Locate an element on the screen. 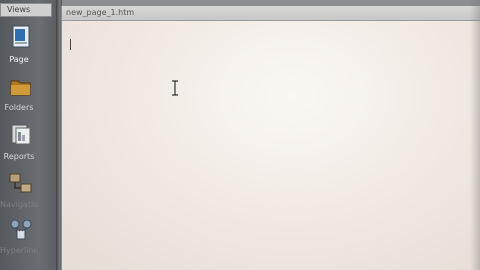 This screenshot has height=270, width=480. document-tab-title: new_page_1.htm is located at coordinates (100, 12).